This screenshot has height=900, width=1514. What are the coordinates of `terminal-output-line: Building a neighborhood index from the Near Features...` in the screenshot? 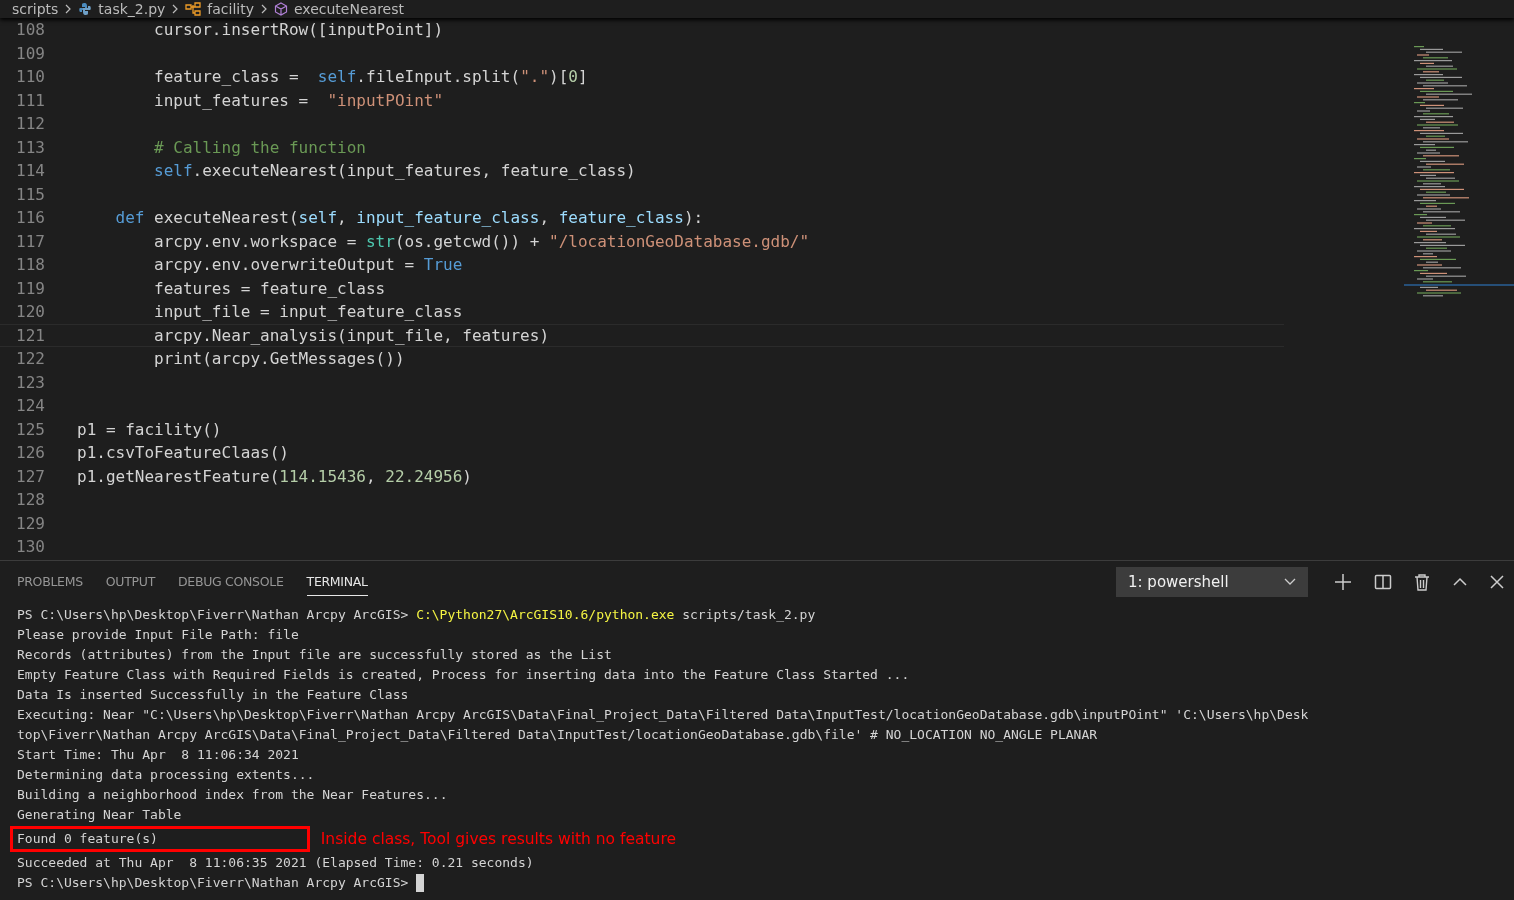 It's located at (232, 795).